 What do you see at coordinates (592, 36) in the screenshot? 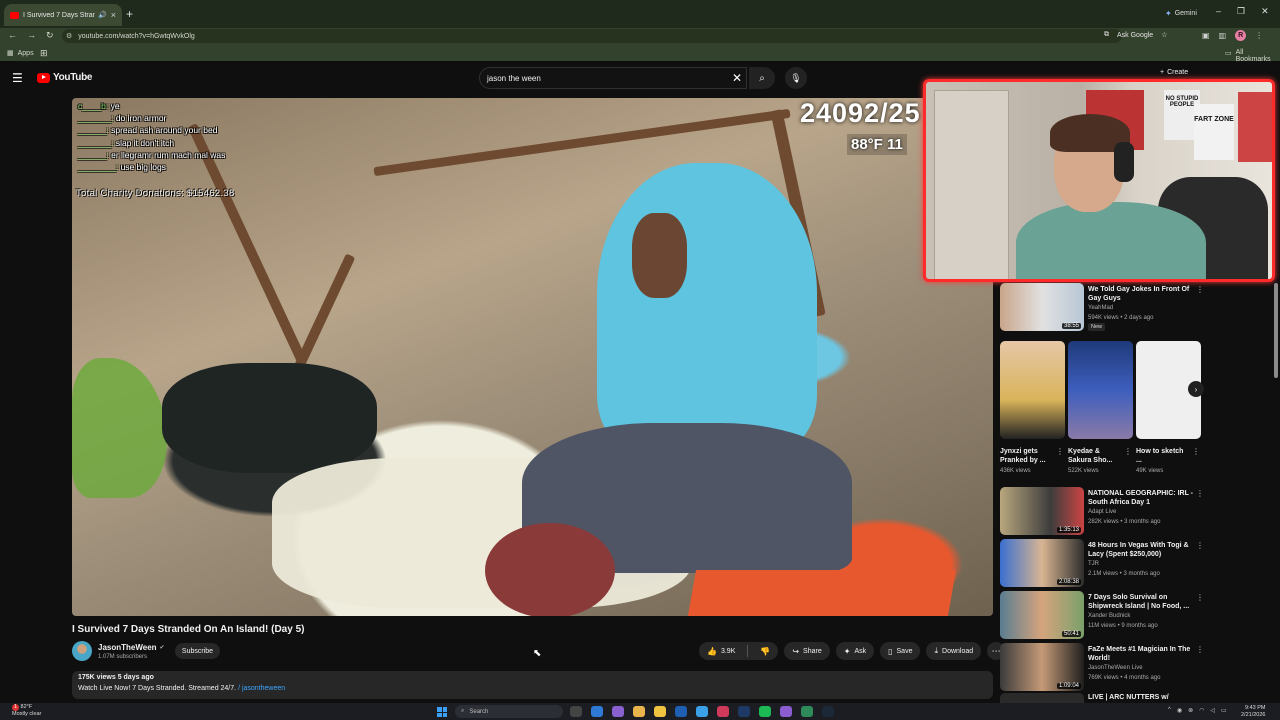
I see `omnibox: ⚙ youtube.com/watch?v=hGwtqWvkOlg` at bounding box center [592, 36].